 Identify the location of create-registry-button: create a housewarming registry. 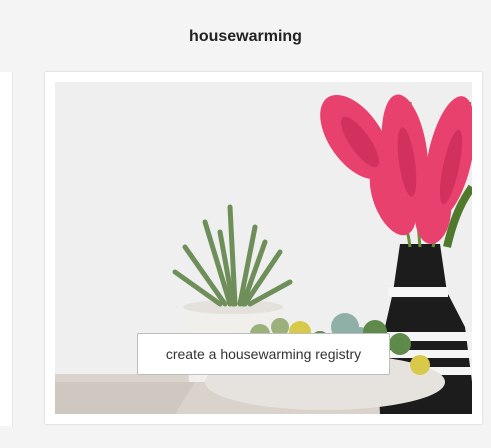
(263, 354).